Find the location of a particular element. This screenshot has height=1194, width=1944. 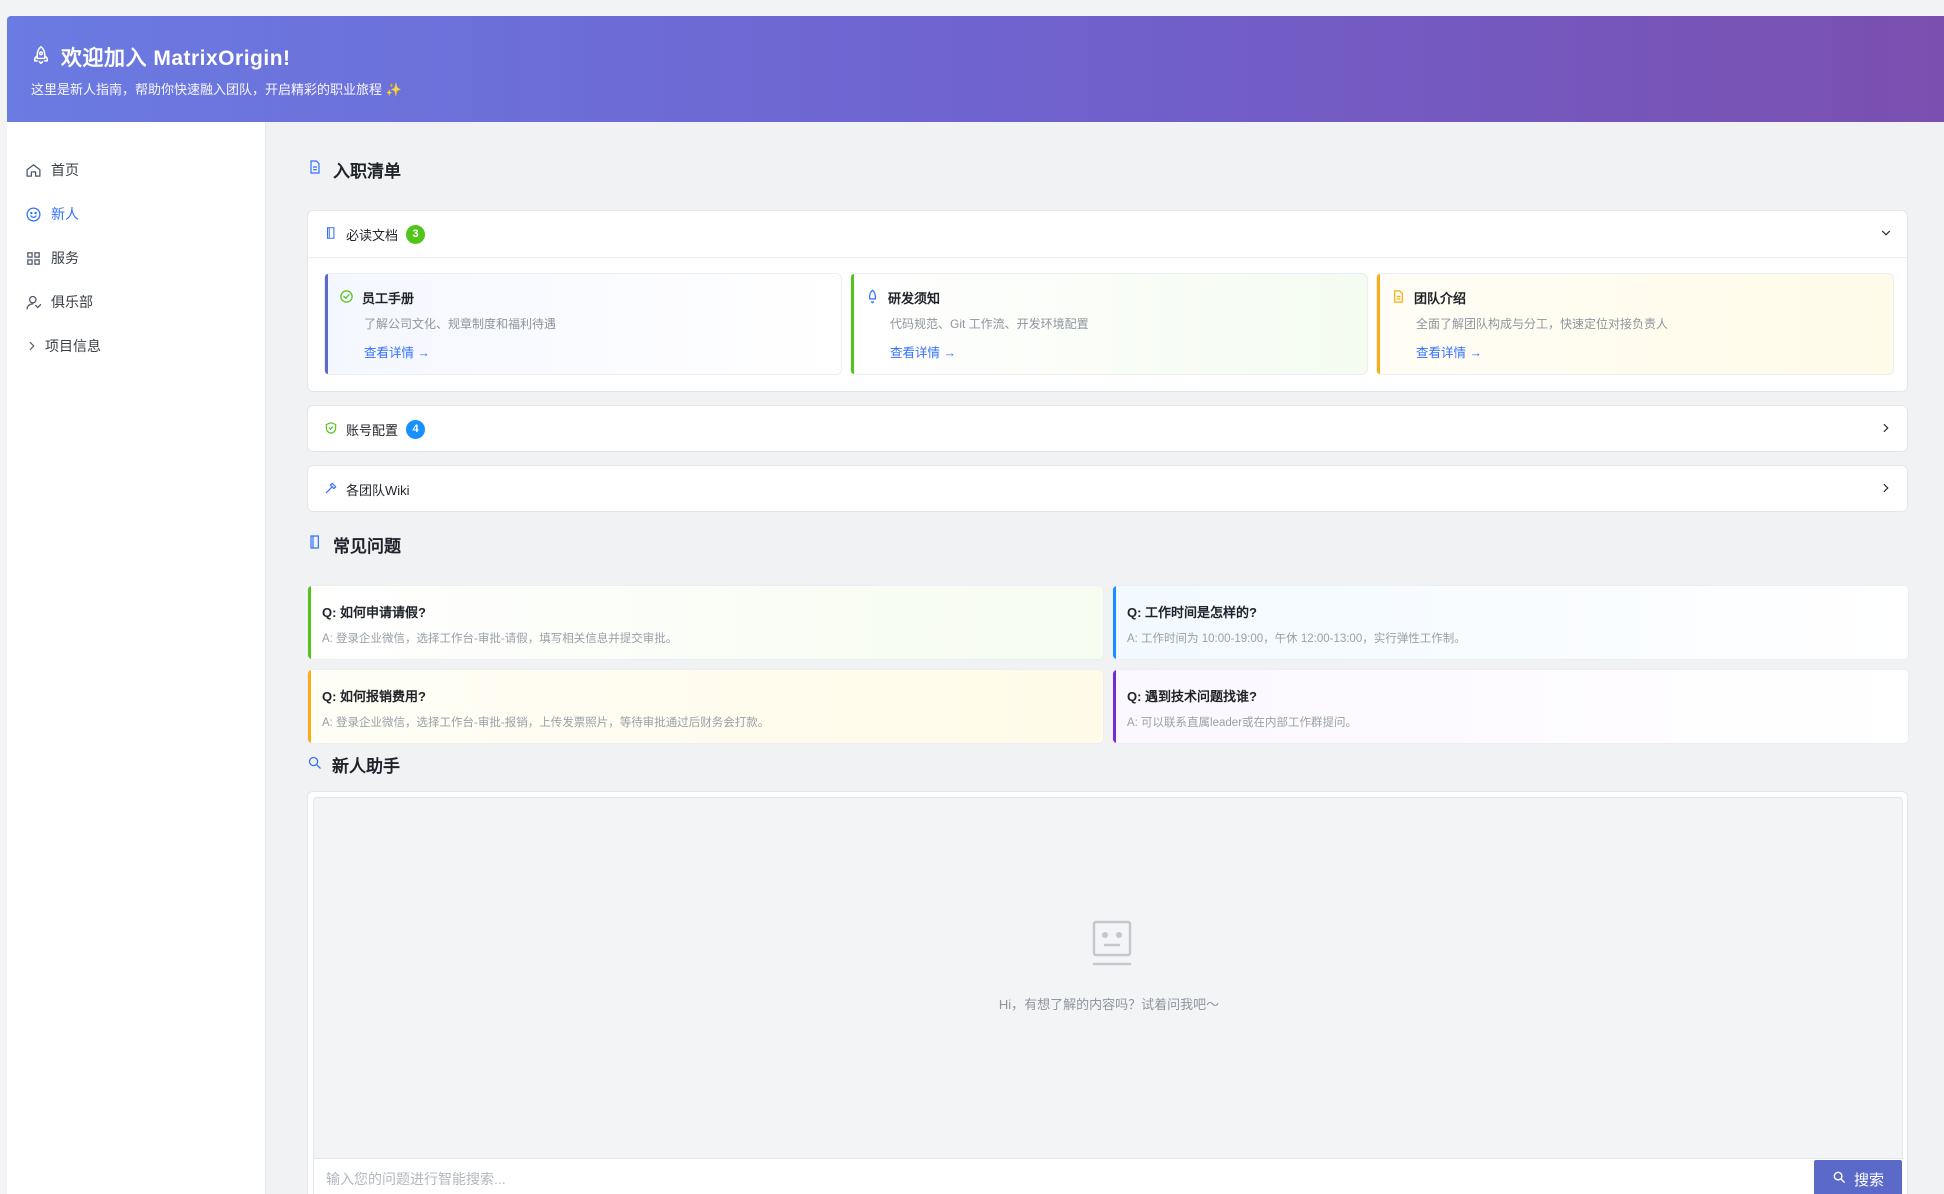

sidebar-item-newcomer: 新人 is located at coordinates (52, 214).